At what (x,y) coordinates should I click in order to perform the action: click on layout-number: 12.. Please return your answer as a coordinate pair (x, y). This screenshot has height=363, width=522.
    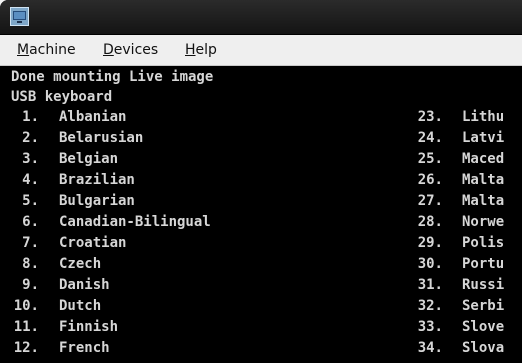
    Looking at the image, I should click on (26, 348).